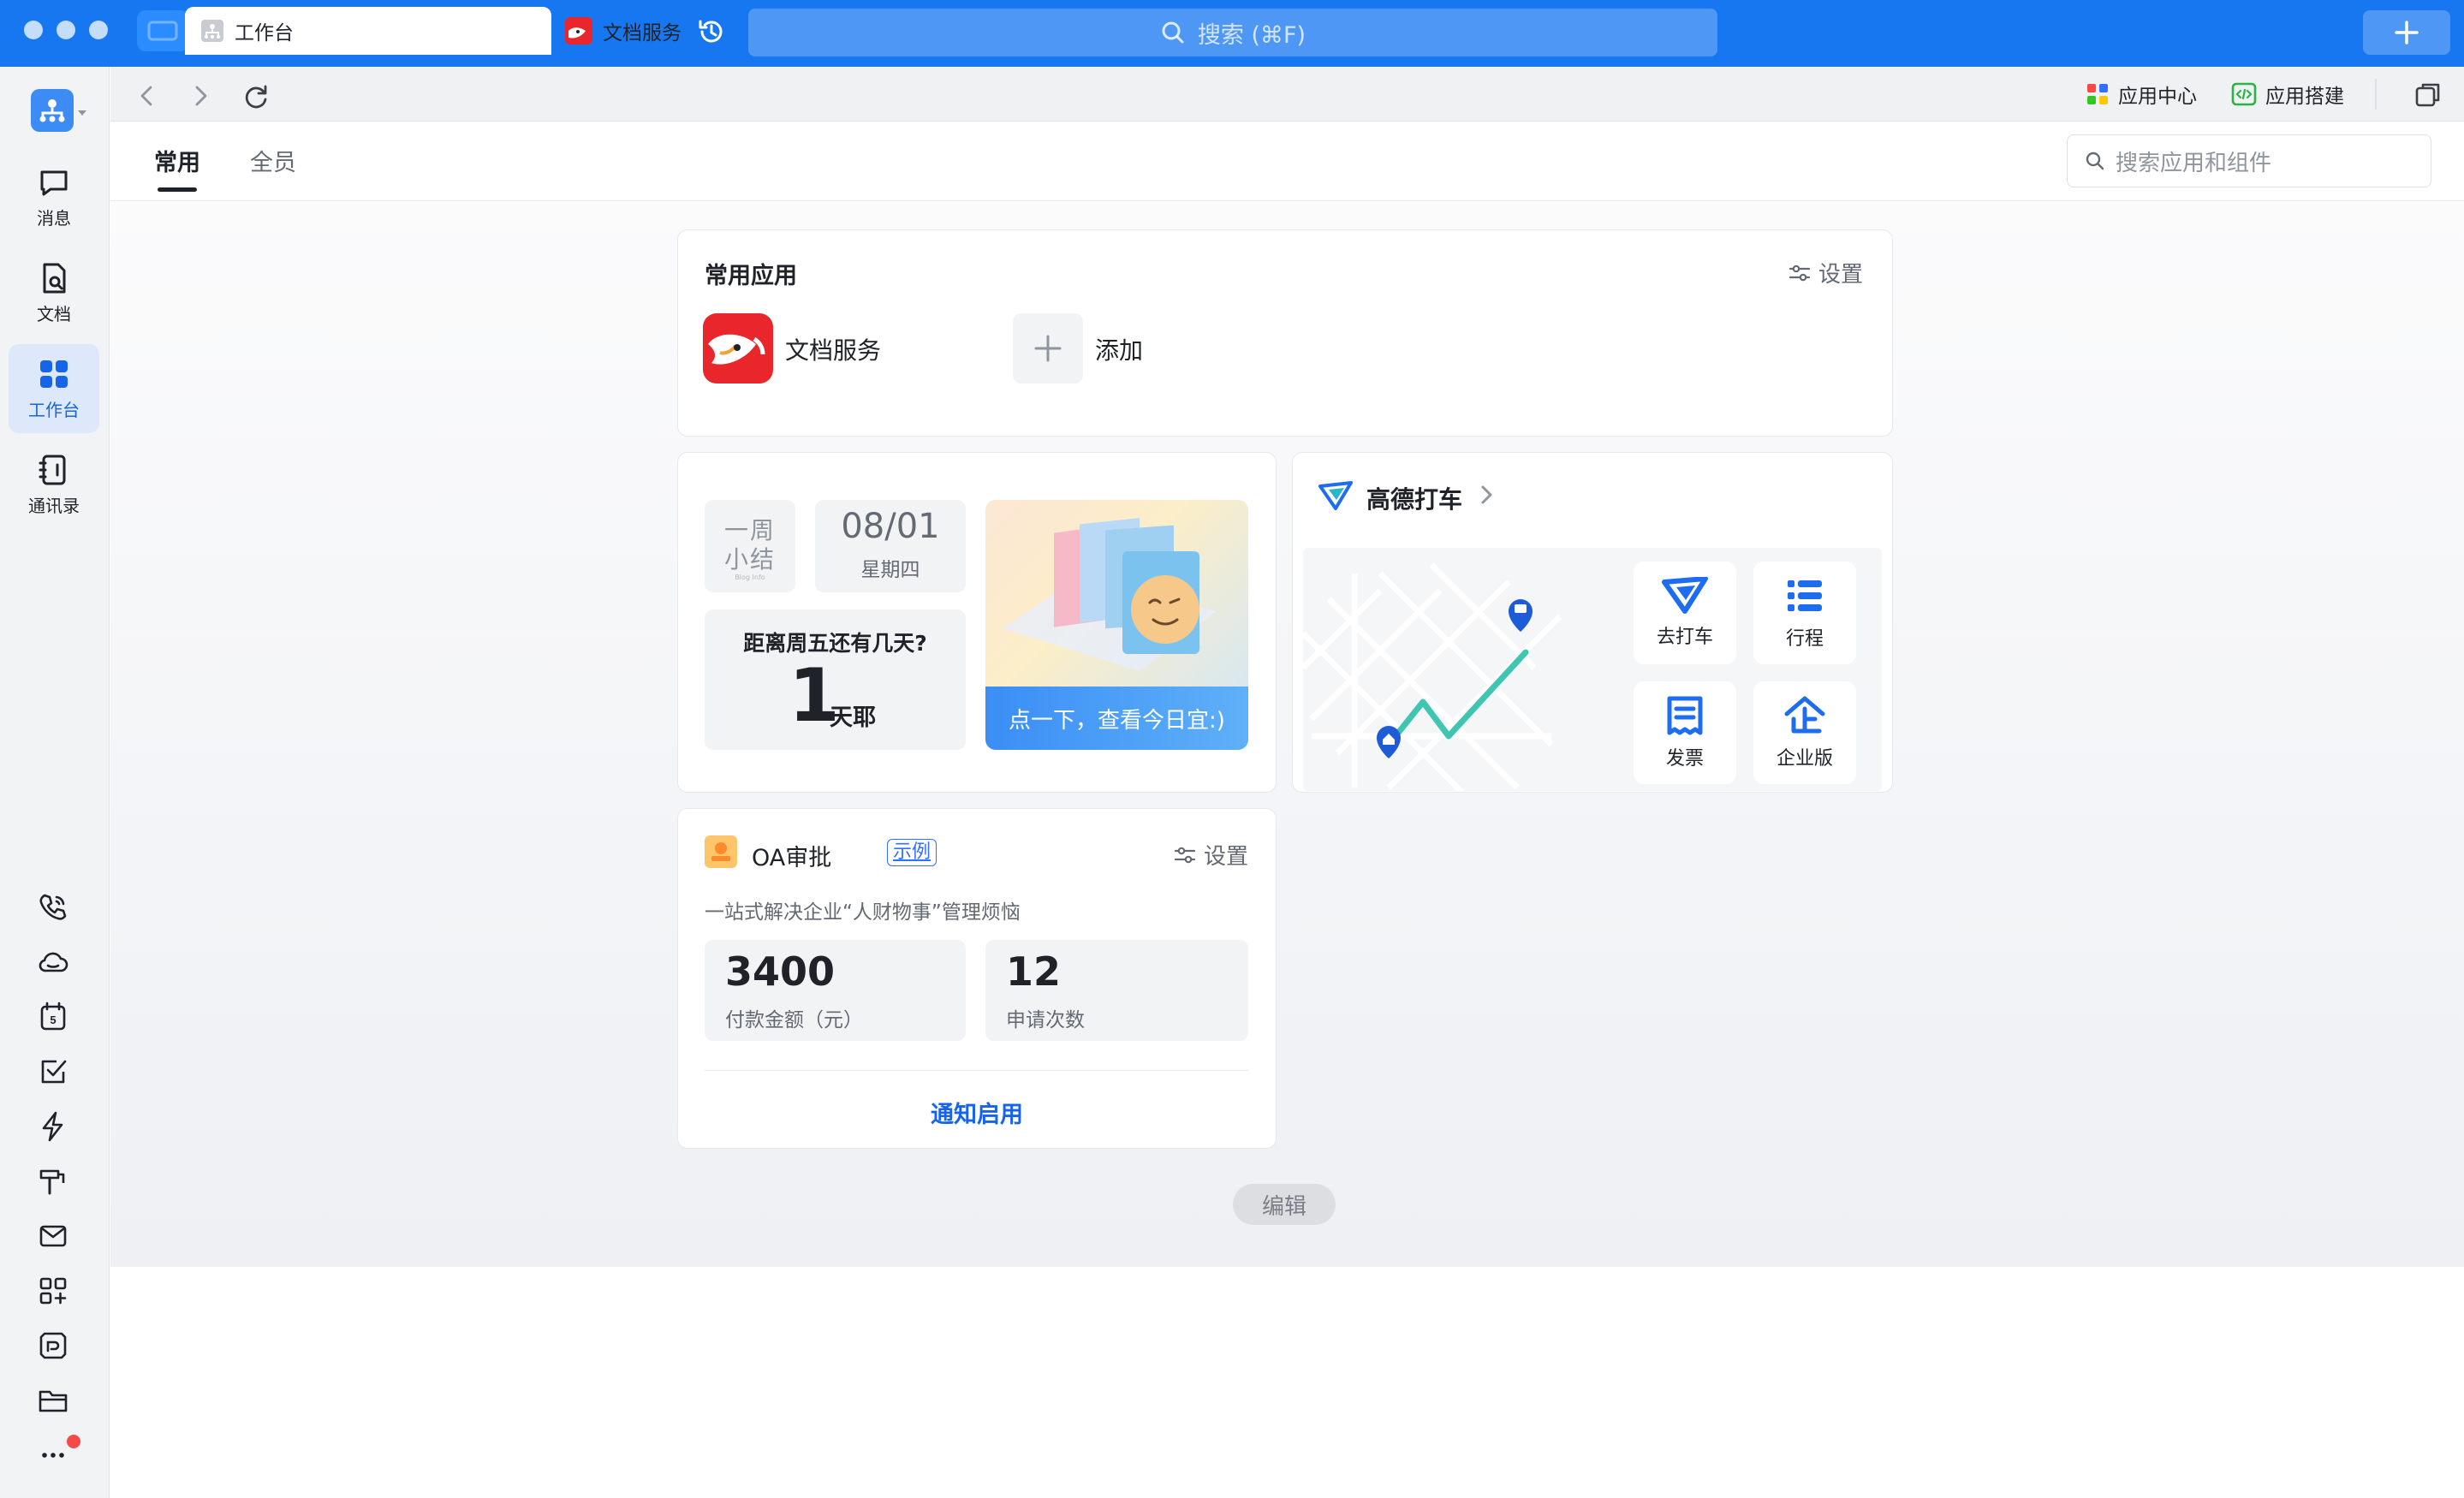 This screenshot has width=2464, height=1498. What do you see at coordinates (2097, 94) in the screenshot?
I see `app-center-icon` at bounding box center [2097, 94].